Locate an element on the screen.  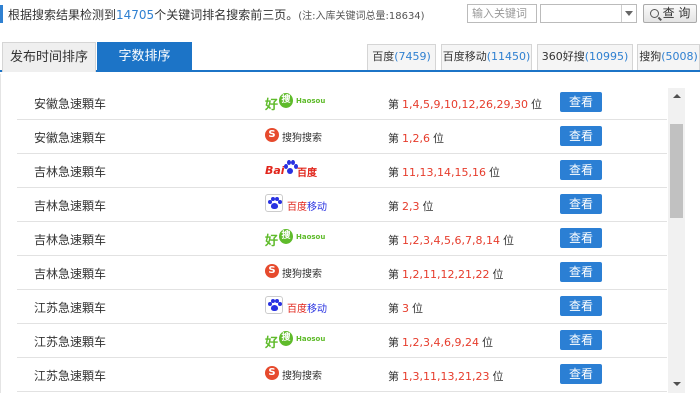
keyword-cell: 安徽急速顆车 is located at coordinates (70, 104).